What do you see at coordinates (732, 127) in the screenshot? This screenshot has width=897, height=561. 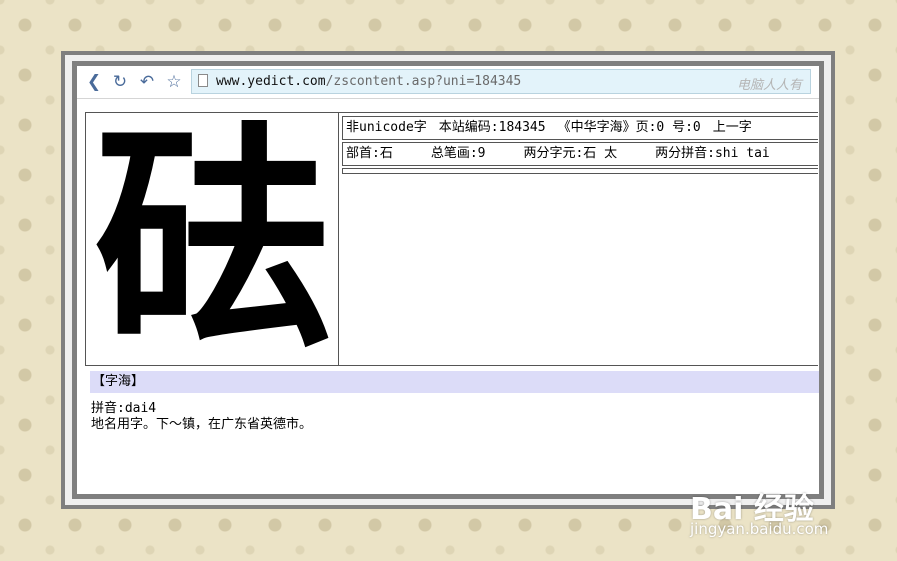 I see `prev-char-link: 上一字` at bounding box center [732, 127].